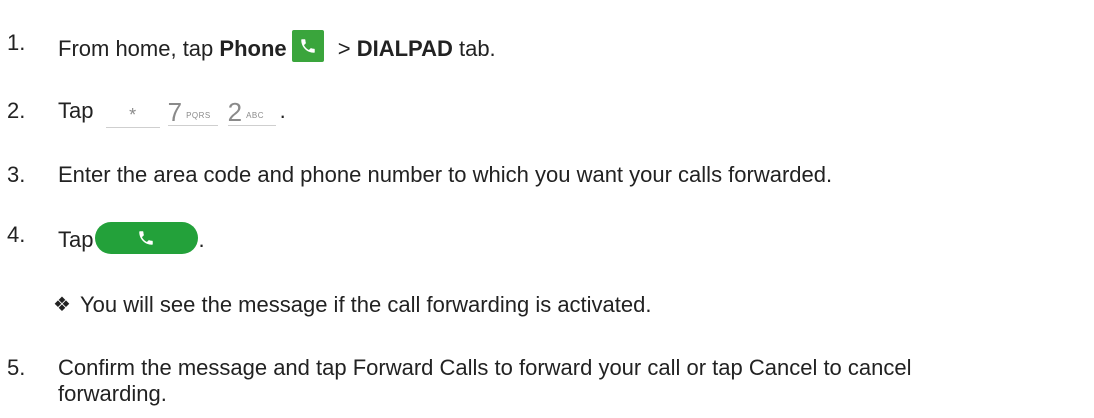  I want to click on step-text: From home, tap Phone > DIALPAD tab., so click(277, 46).